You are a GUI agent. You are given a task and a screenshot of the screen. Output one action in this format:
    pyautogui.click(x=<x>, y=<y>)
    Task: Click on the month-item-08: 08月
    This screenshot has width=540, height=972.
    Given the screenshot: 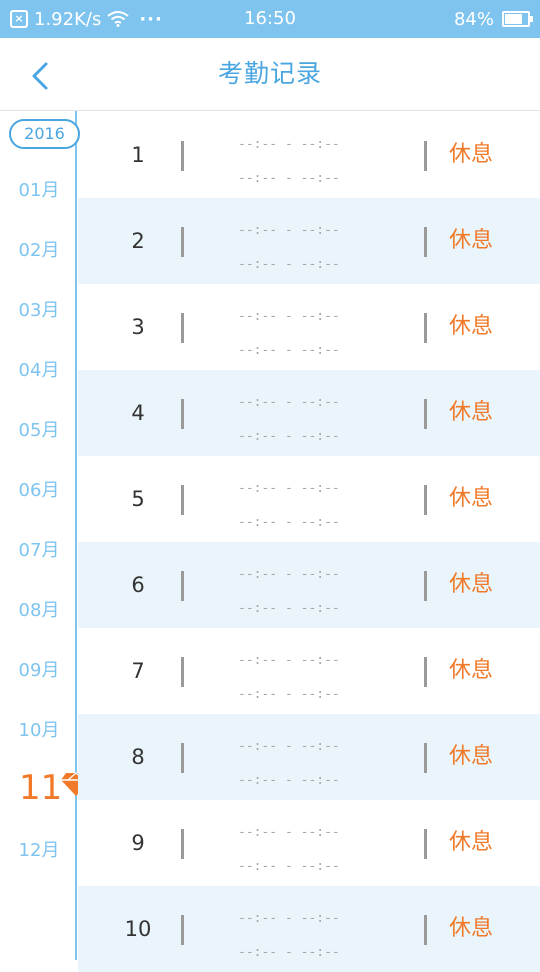 What is the action you would take?
    pyautogui.click(x=39, y=609)
    